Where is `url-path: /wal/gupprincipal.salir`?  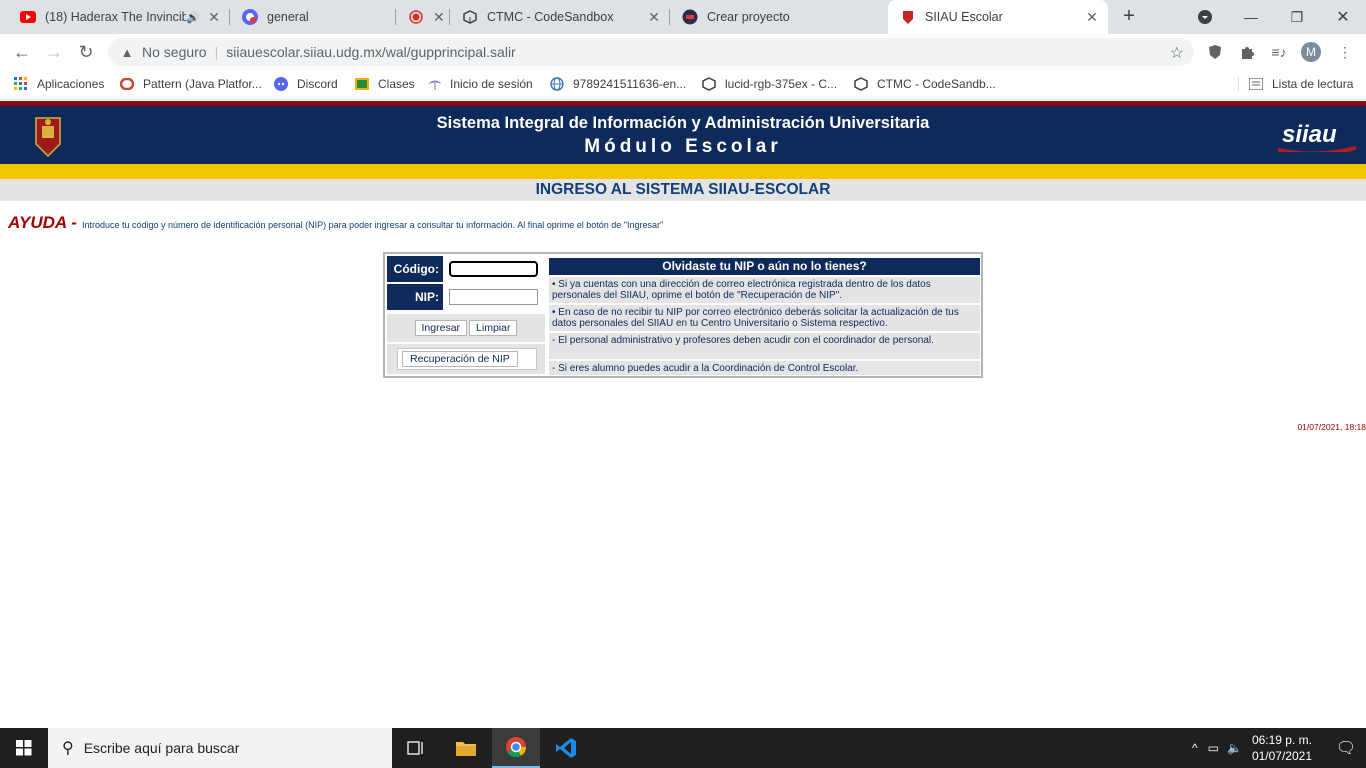
url-path: /wal/gupprincipal.salir is located at coordinates (448, 52).